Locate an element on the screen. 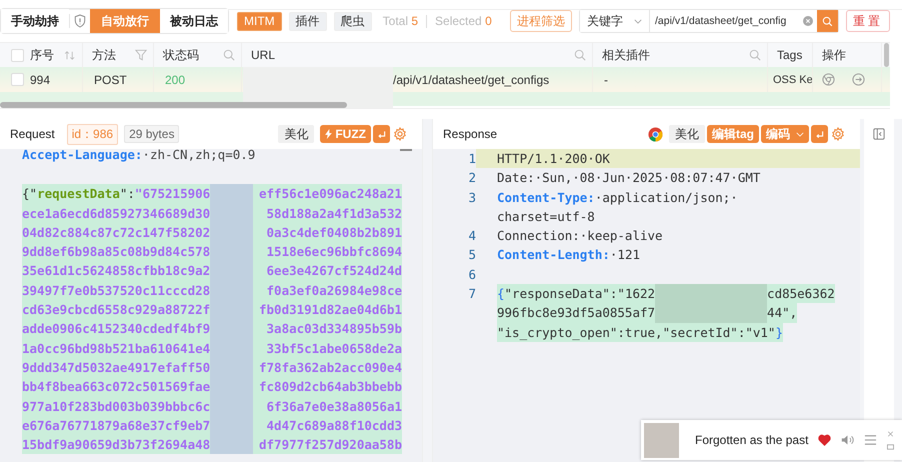 This screenshot has width=902, height=462. code-text: } is located at coordinates (779, 333).